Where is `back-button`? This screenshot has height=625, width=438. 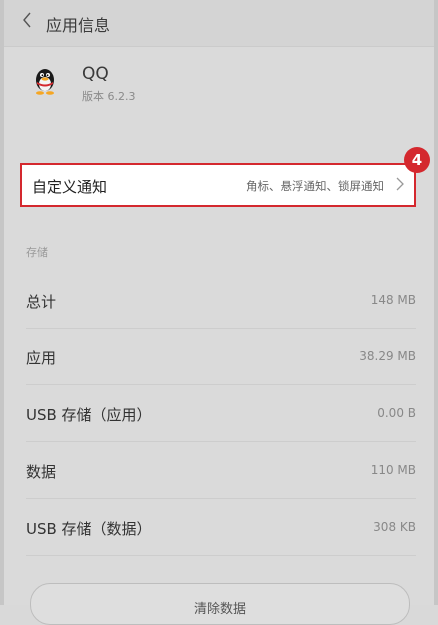 back-button is located at coordinates (27, 22).